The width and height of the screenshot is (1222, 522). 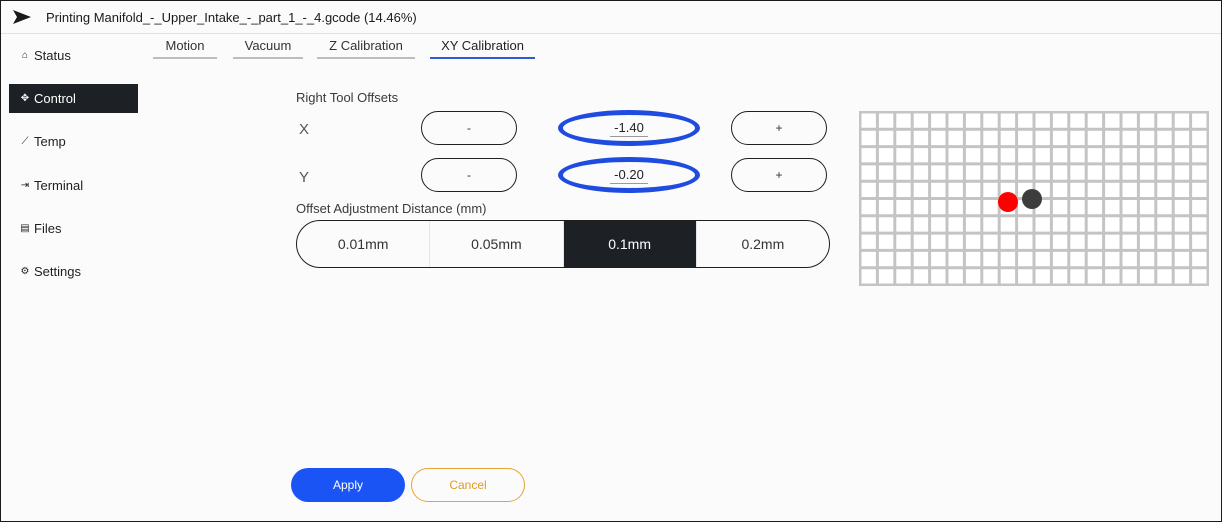 What do you see at coordinates (779, 175) in the screenshot?
I see `y-increase-button: +` at bounding box center [779, 175].